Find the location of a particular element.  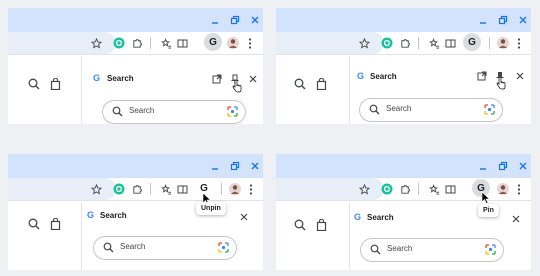

hand-cursor-icon is located at coordinates (501, 83).